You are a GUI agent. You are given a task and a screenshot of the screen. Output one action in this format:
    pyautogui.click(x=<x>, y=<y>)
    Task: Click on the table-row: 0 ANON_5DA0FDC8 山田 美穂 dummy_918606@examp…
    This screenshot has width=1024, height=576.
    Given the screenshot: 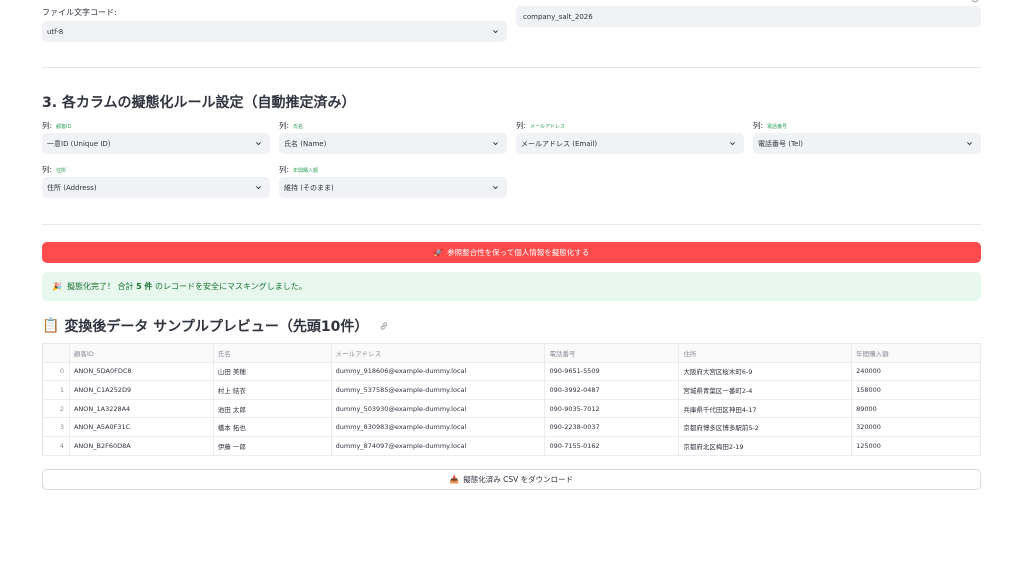 What is the action you would take?
    pyautogui.click(x=511, y=372)
    